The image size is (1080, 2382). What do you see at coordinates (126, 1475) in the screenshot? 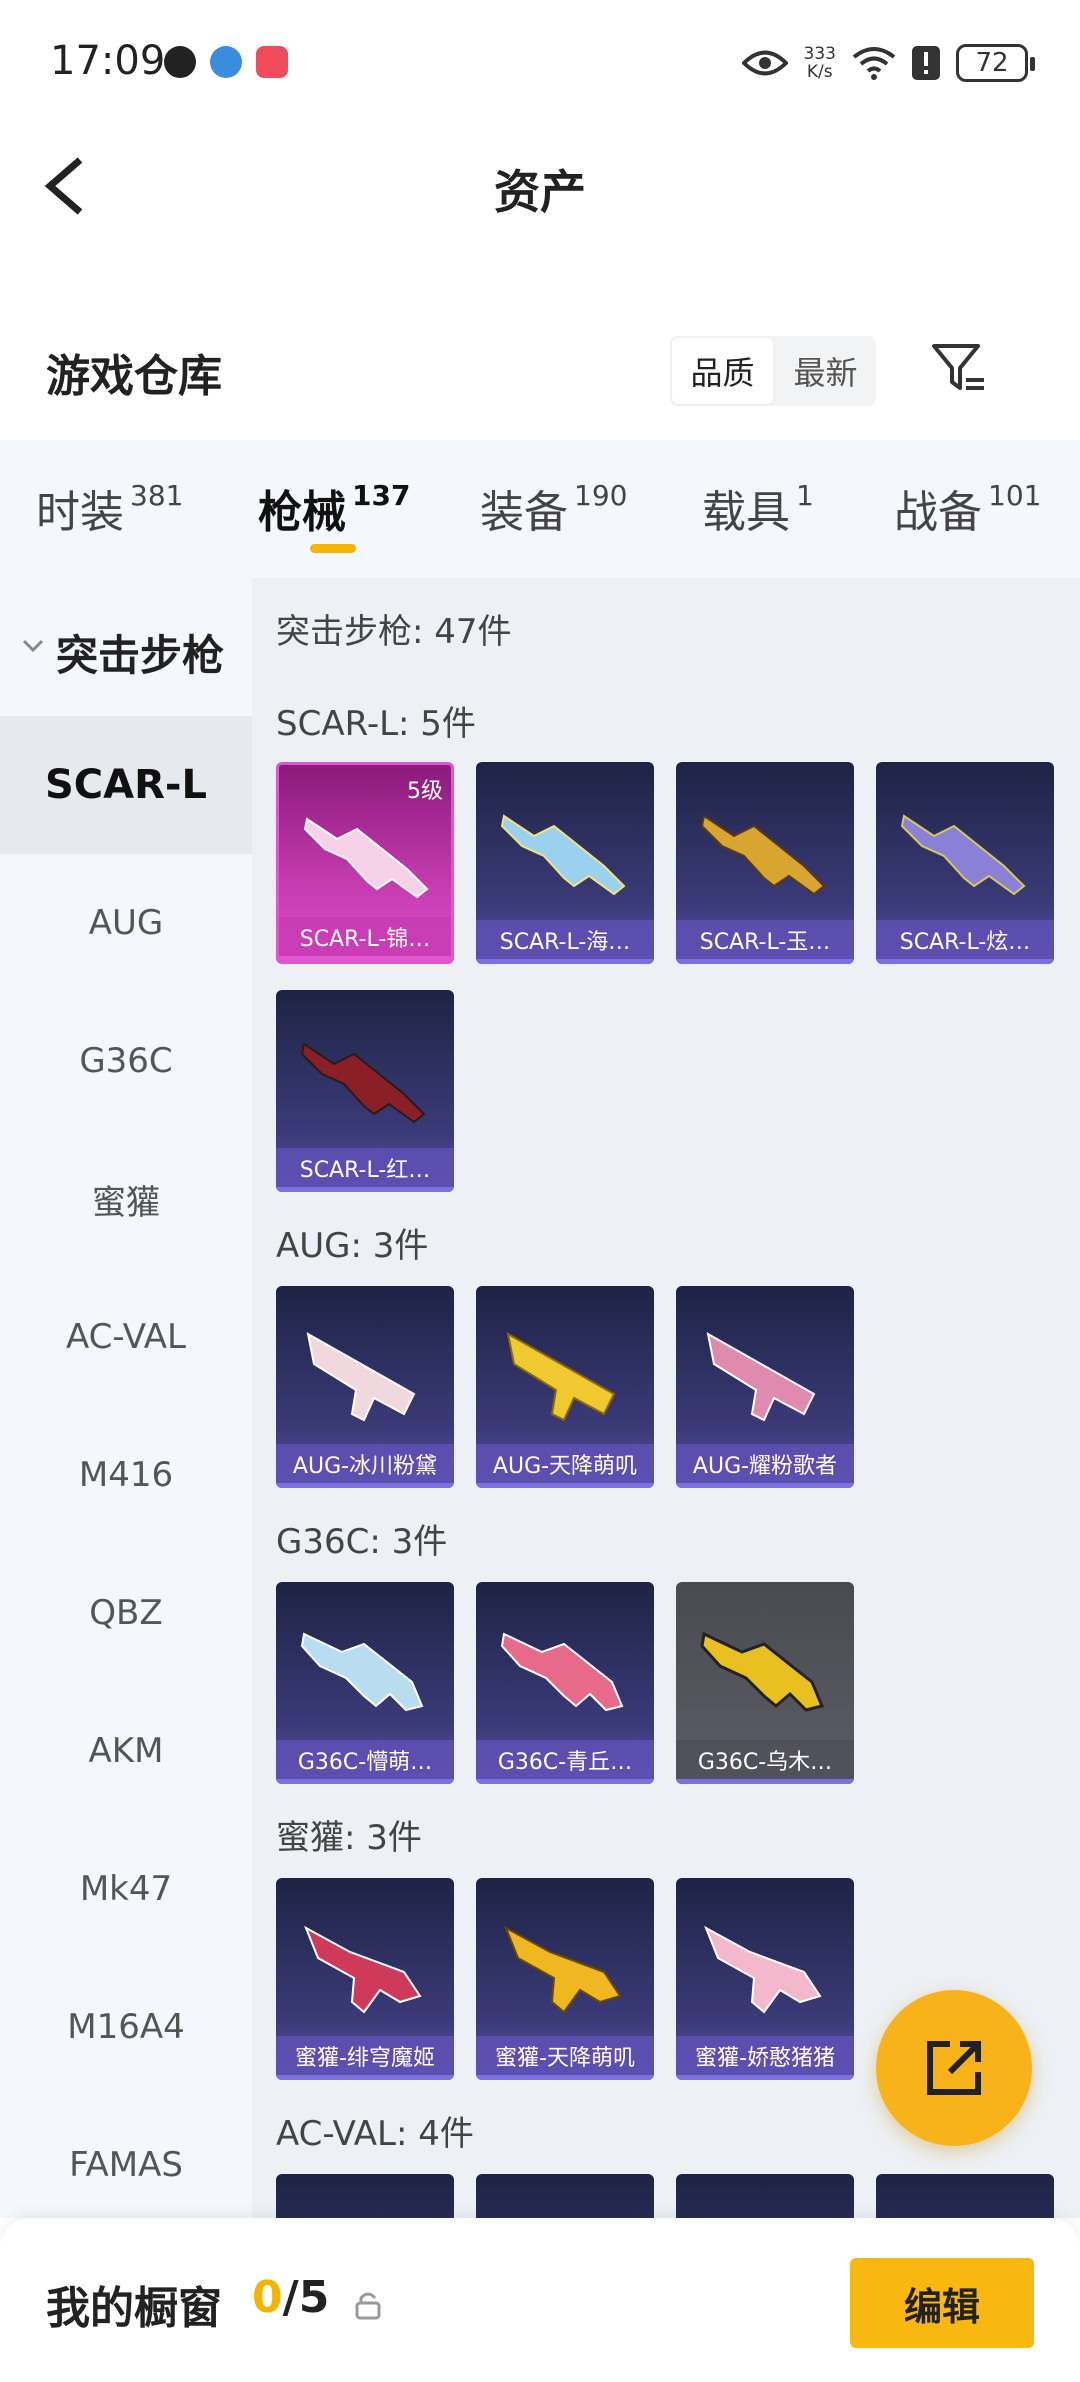
I see `sidebar-item-m416: M416` at bounding box center [126, 1475].